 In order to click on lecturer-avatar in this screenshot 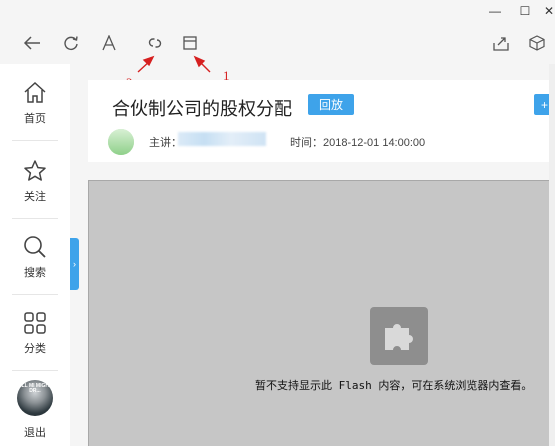, I will do `click(121, 142)`.